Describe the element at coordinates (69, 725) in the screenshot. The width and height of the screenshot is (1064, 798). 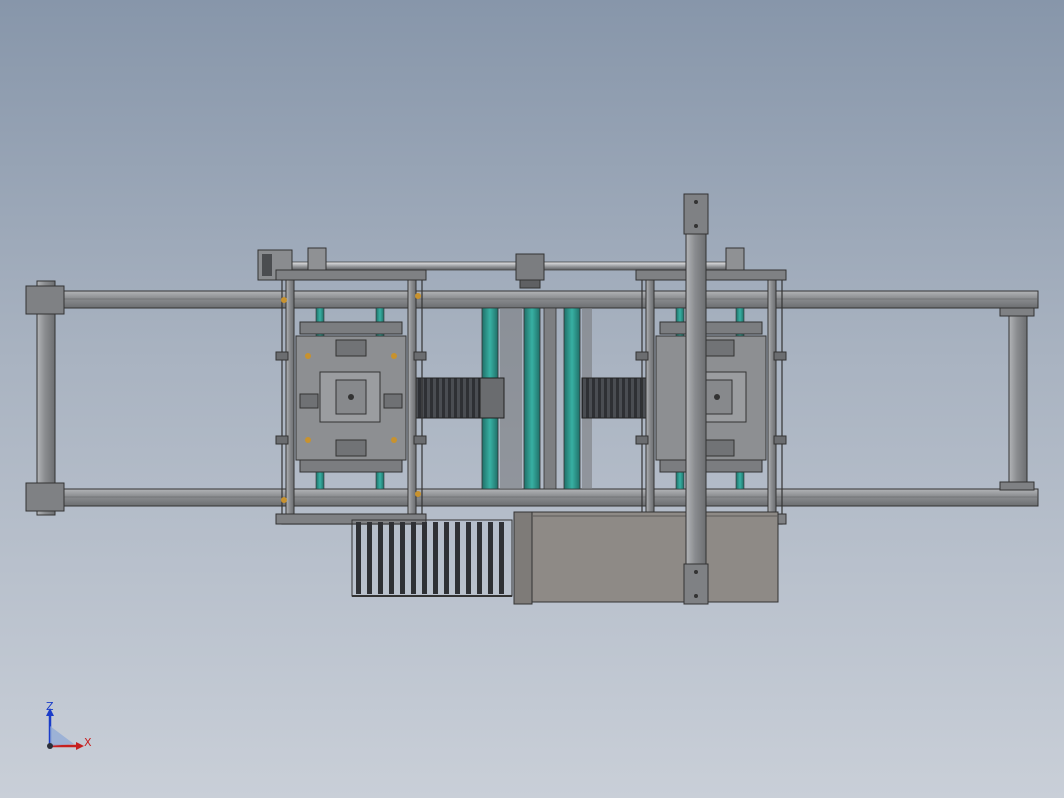
I see `coordinate-triad: Z X` at that location.